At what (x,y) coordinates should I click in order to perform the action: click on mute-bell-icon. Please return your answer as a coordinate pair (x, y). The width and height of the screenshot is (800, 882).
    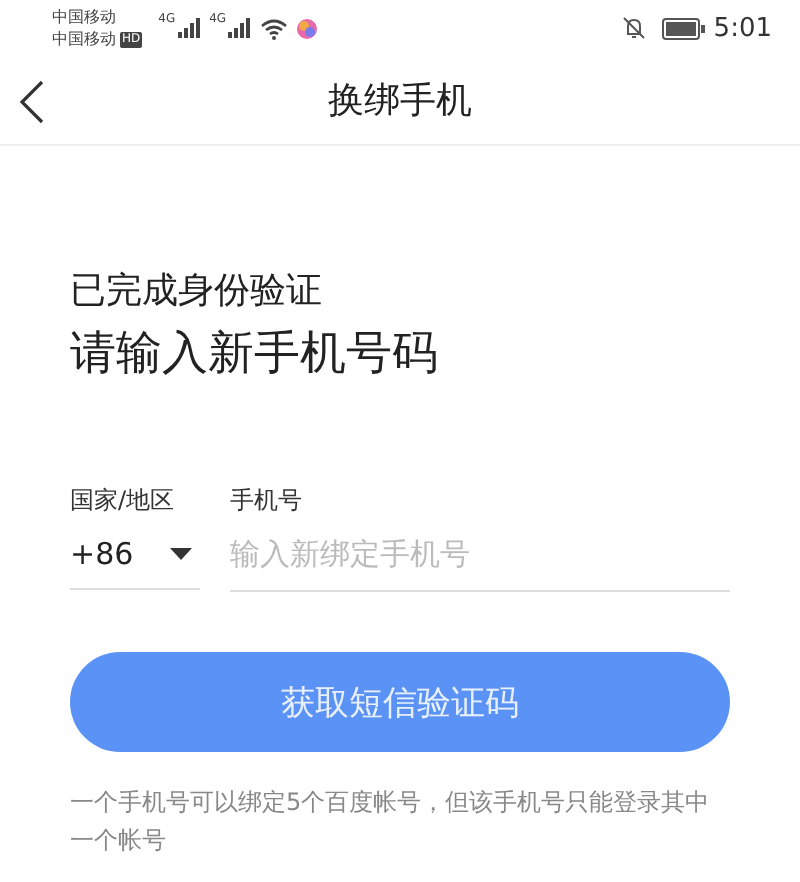
    Looking at the image, I should click on (633, 28).